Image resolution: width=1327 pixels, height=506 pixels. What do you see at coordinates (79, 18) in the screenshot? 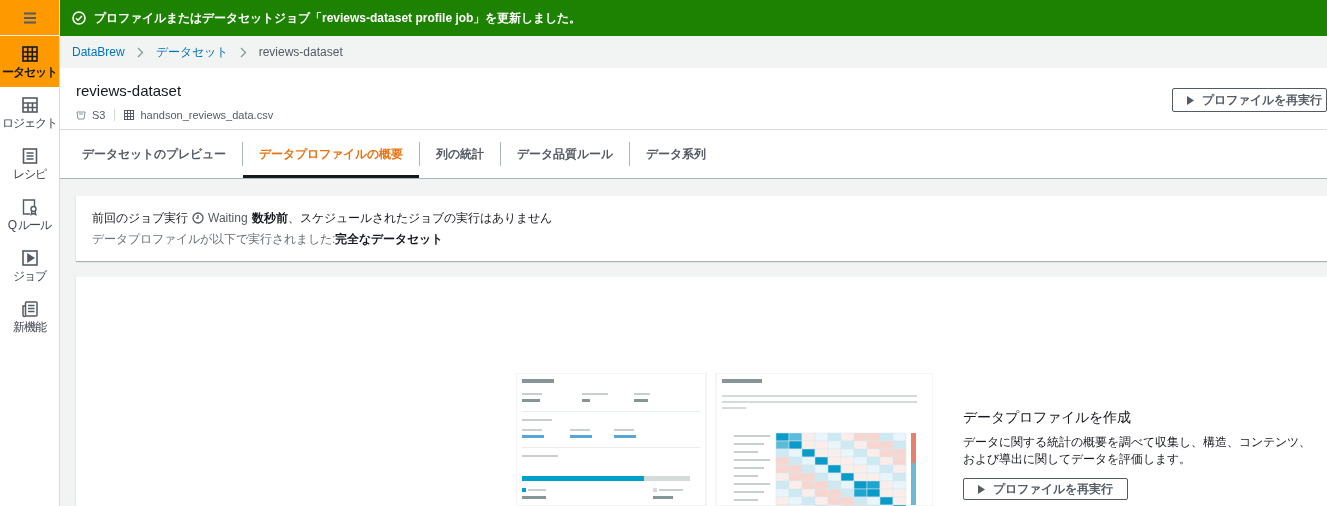
I see `check-circle-icon` at bounding box center [79, 18].